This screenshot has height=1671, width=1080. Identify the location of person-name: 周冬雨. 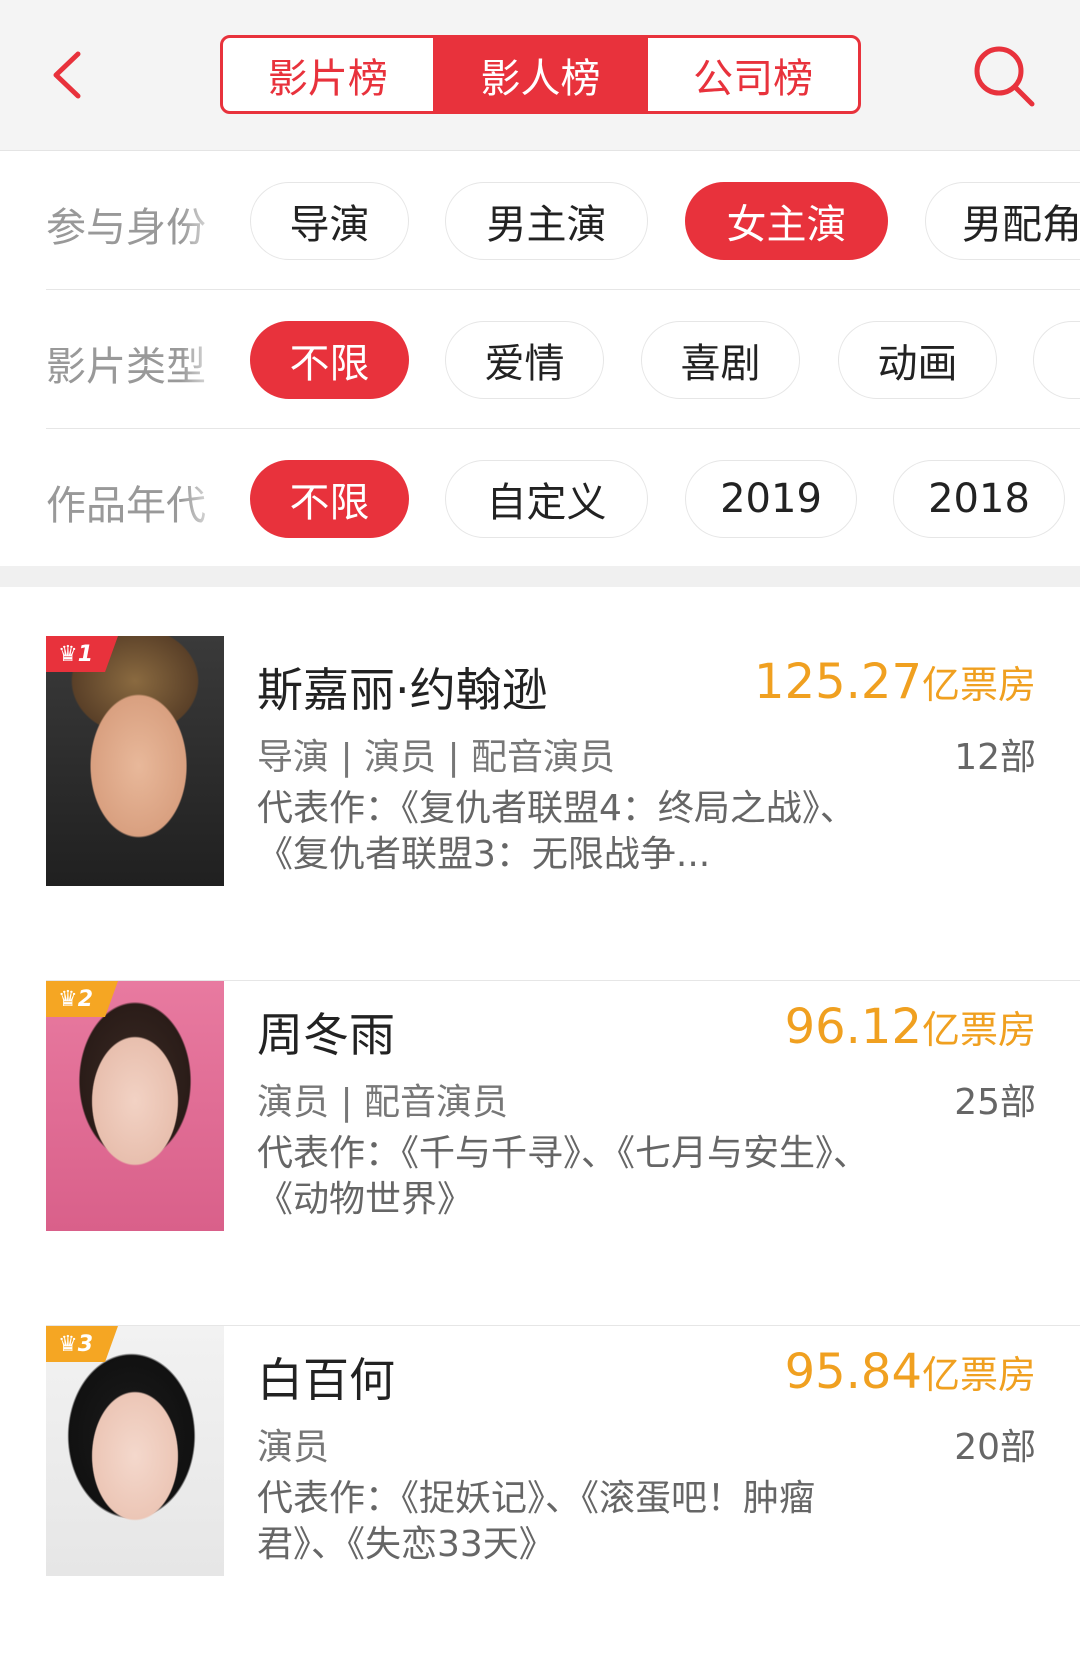
(326, 1035).